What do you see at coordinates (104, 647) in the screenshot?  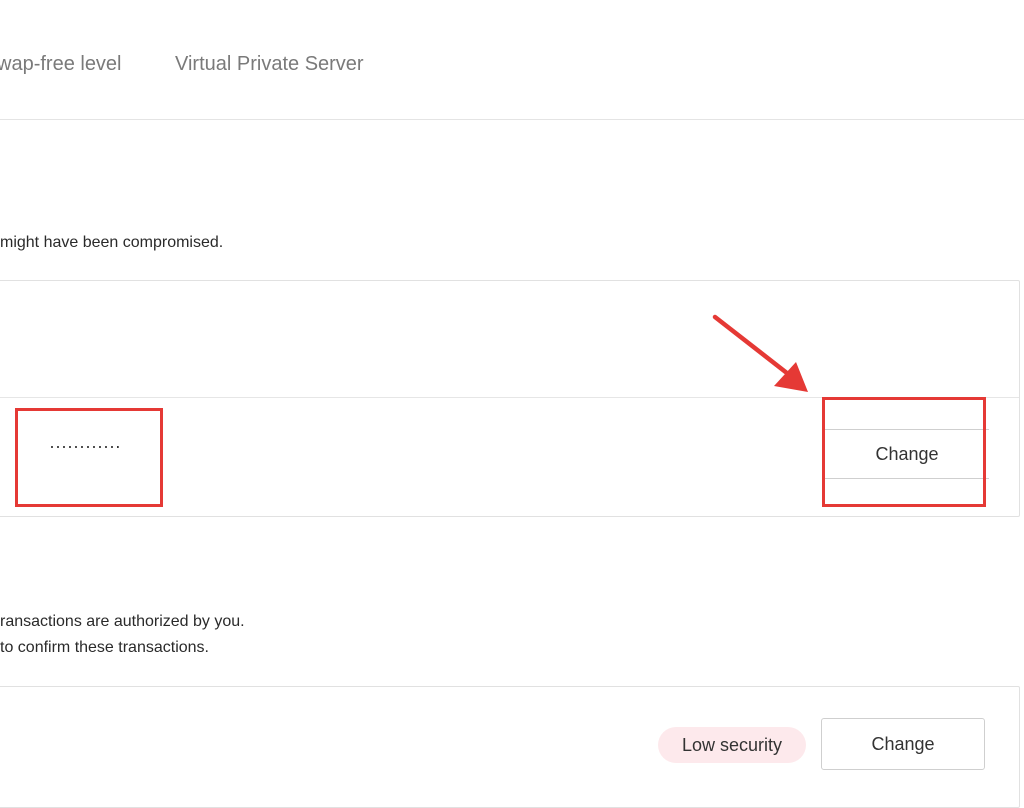 I see `transaction-description-line-2: to confirm these transactions.` at bounding box center [104, 647].